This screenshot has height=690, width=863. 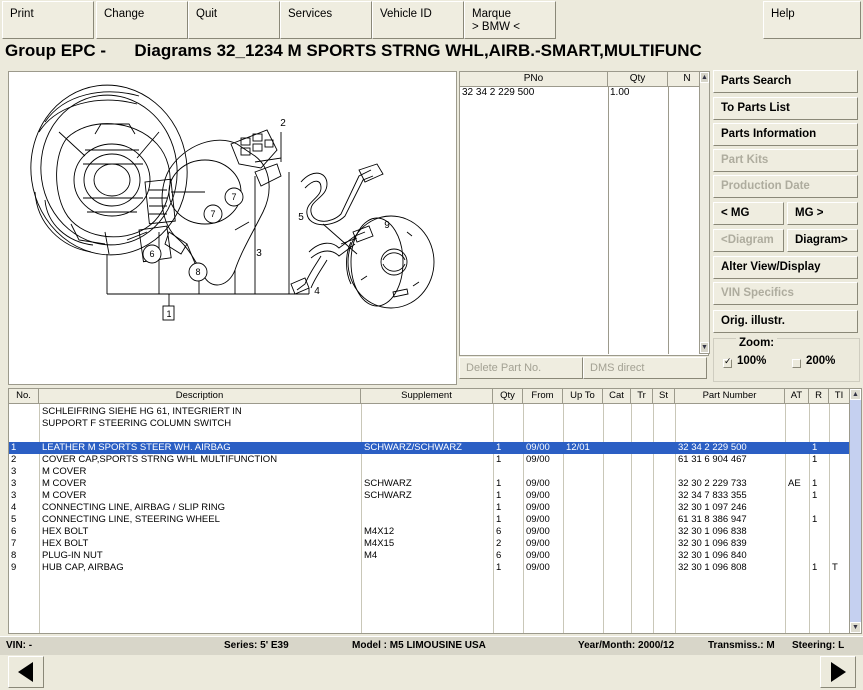 I want to click on cell-no: 7, so click(x=14, y=543).